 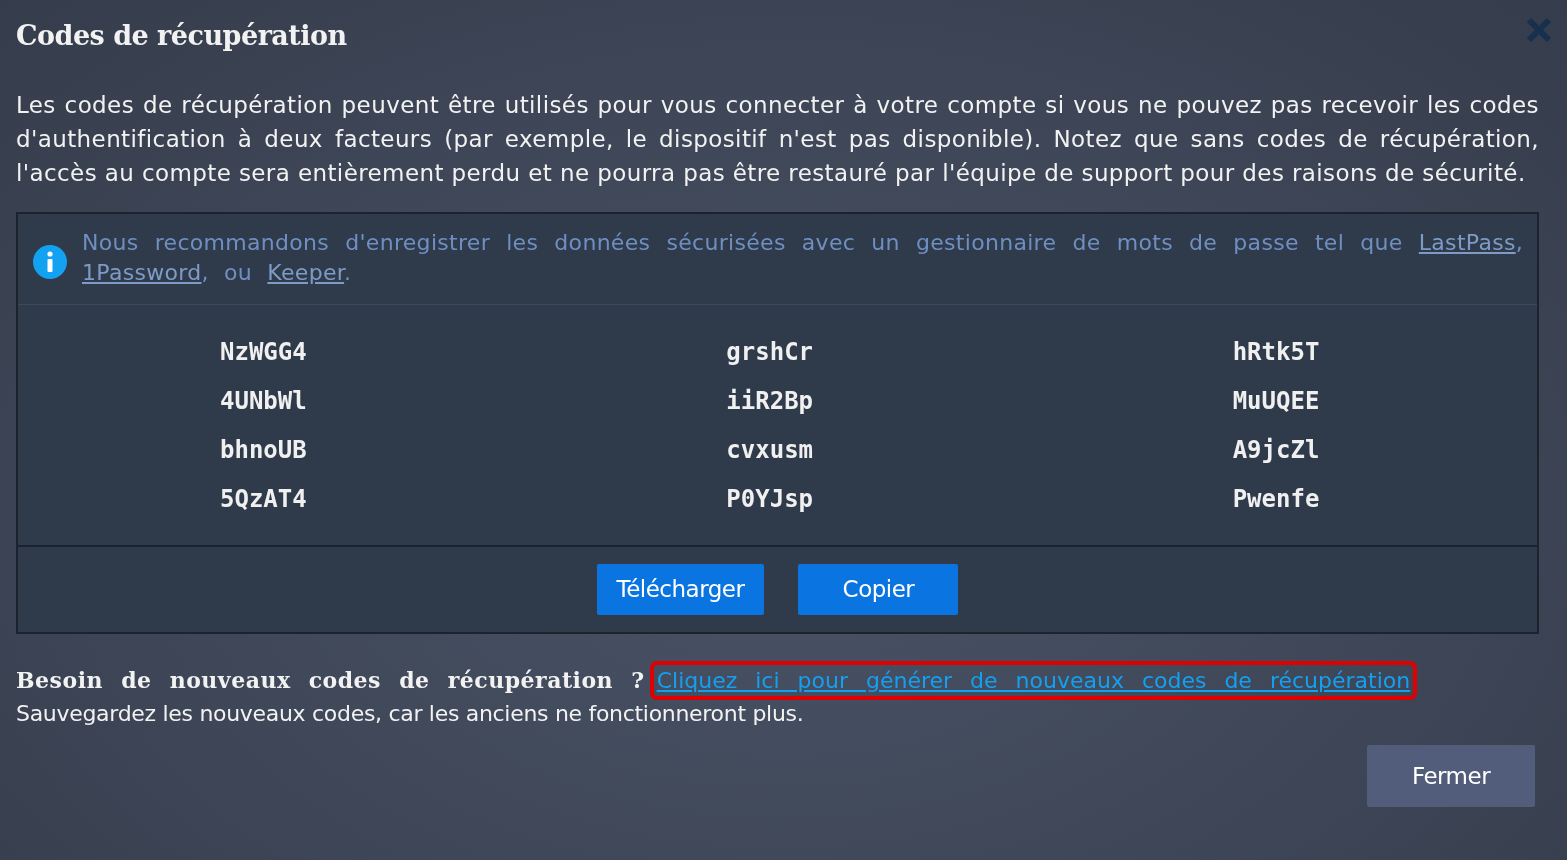 I want to click on recovery-code: 4UNbWl, so click(x=263, y=401).